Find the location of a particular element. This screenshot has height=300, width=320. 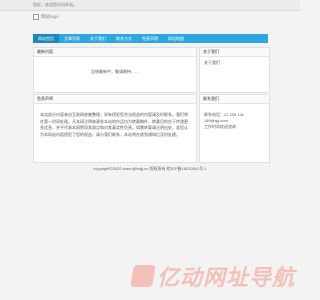

panel-body: 联系电话：21 205 141 189@qq.com 工作时间欢迎咨询 is located at coordinates (234, 118).